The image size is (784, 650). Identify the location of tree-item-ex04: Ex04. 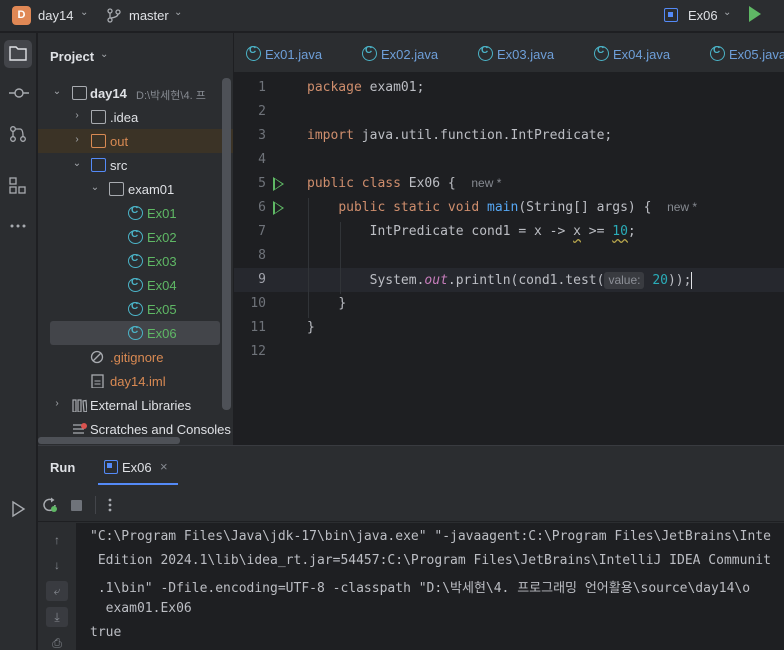
(135, 285).